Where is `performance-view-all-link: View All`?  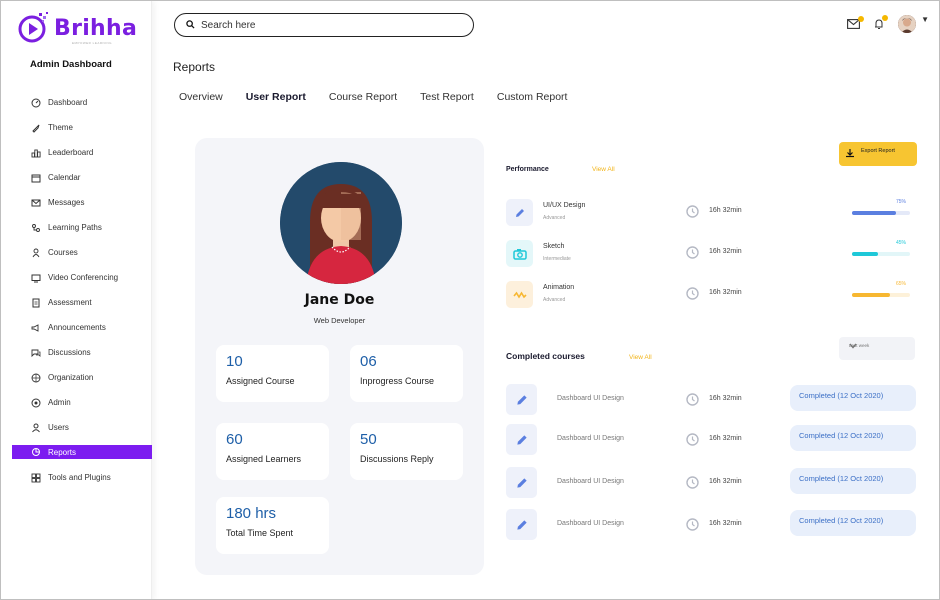
performance-view-all-link: View All is located at coordinates (603, 169).